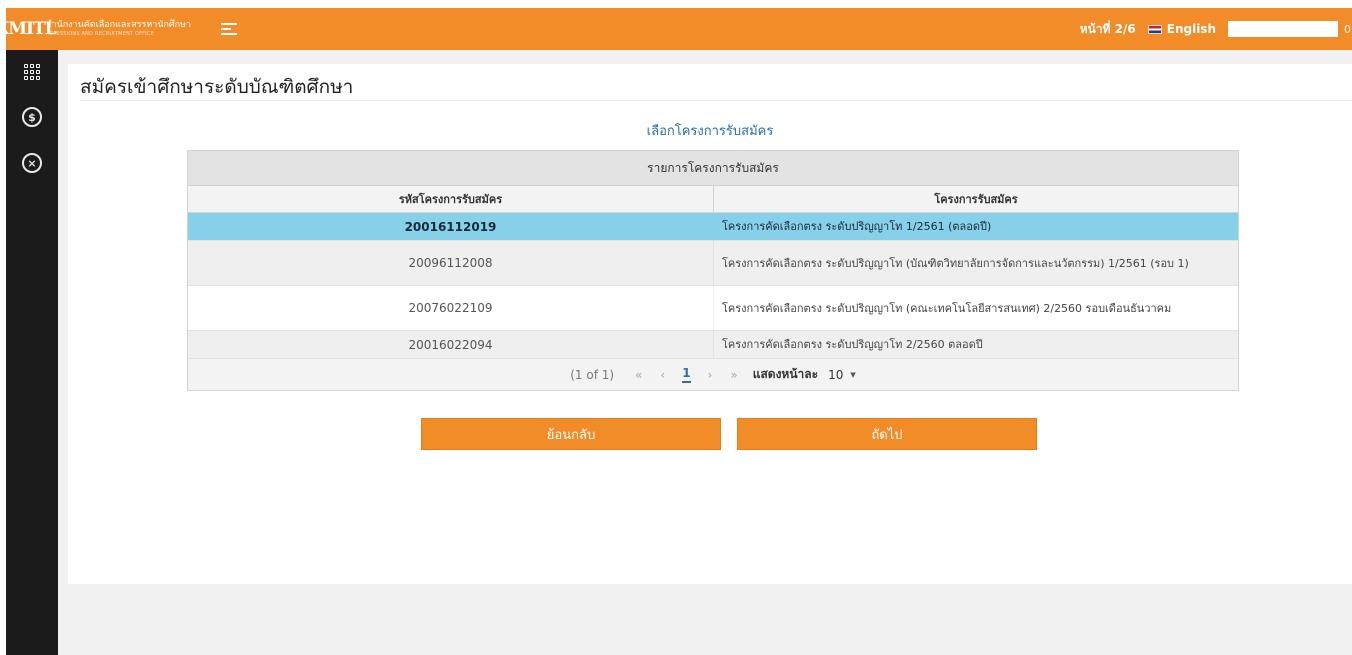  I want to click on language-switch: English, so click(1191, 29).